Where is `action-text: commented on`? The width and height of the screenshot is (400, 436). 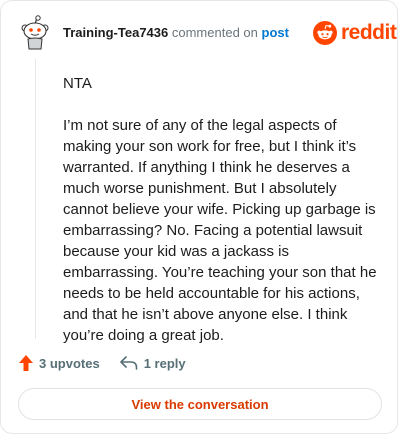
action-text: commented on is located at coordinates (214, 32).